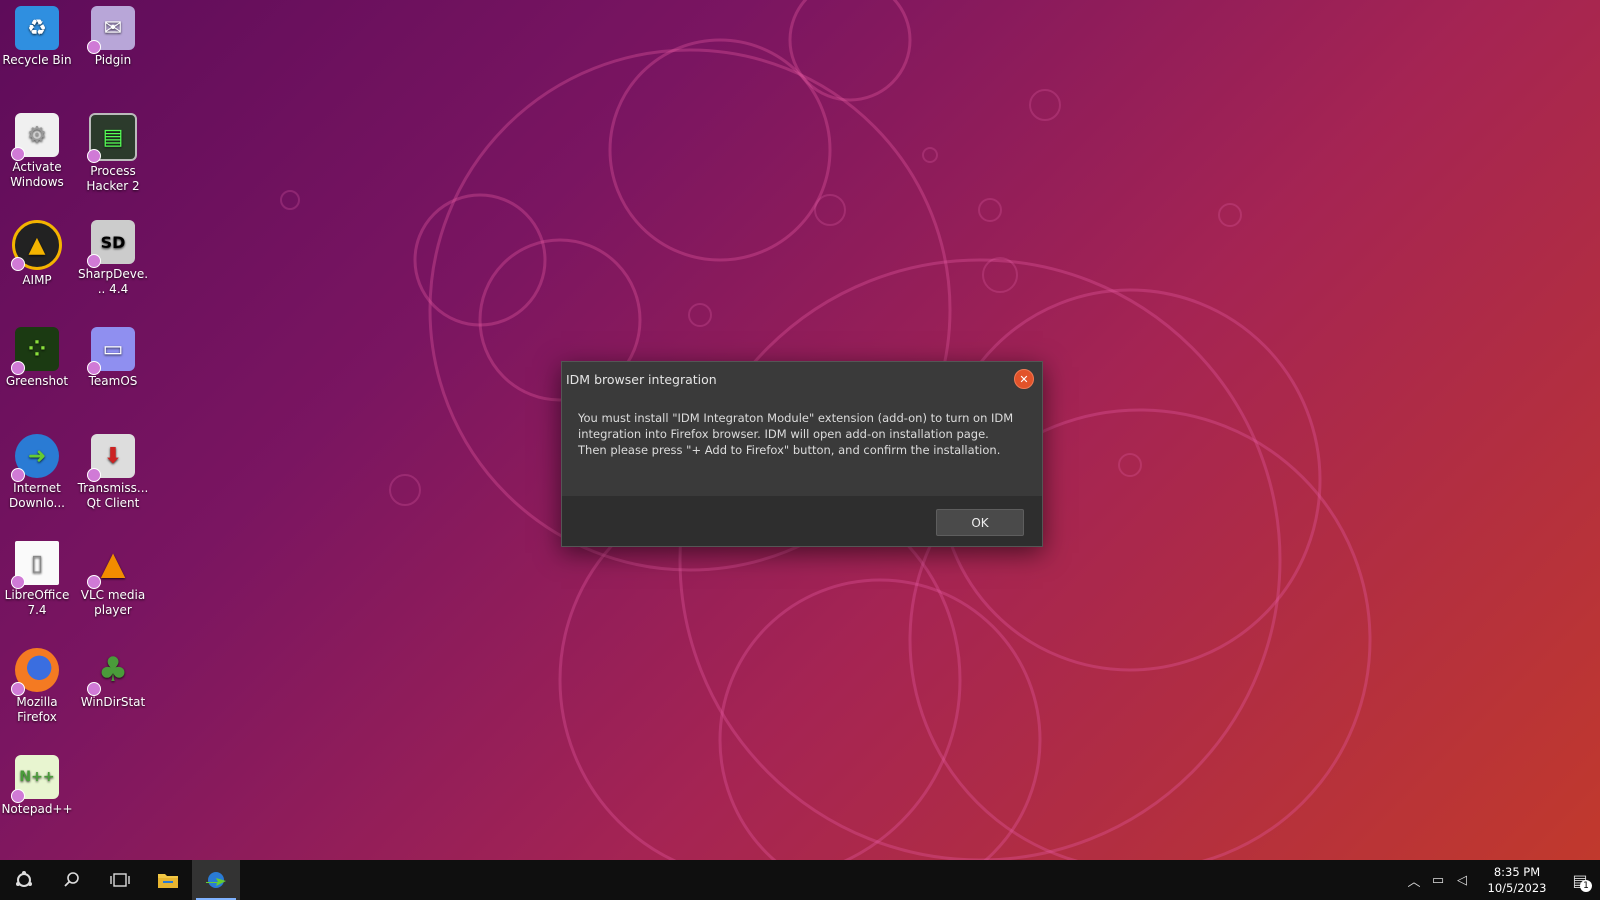  I want to click on task-view-icon, so click(120, 880).